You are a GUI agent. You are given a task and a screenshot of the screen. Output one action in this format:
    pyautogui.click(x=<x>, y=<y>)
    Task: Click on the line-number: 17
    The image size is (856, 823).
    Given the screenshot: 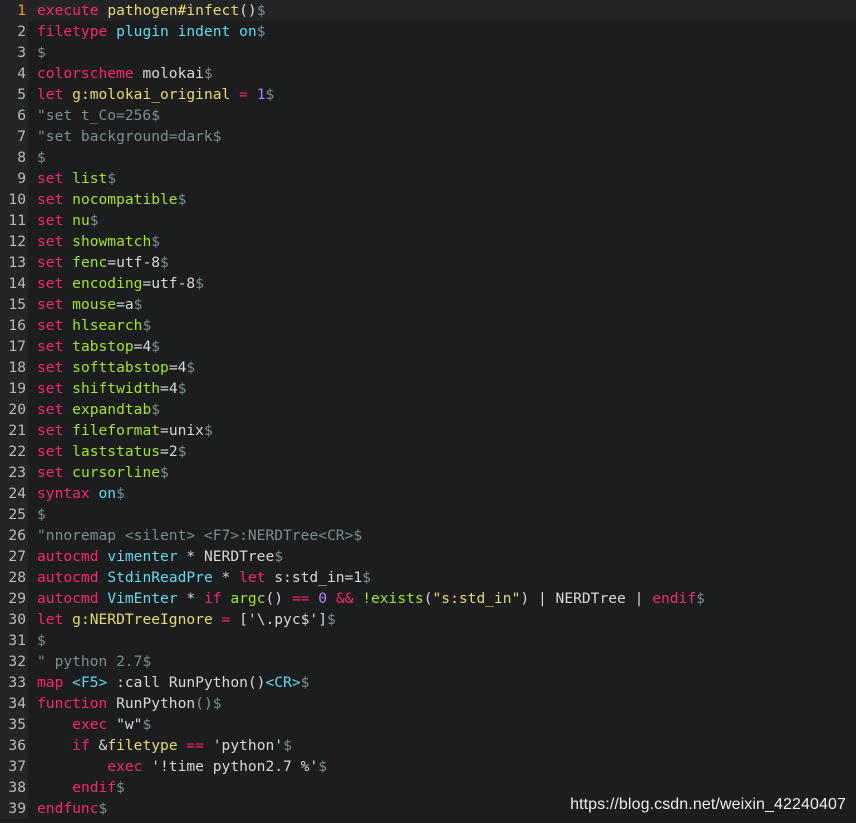 What is the action you would take?
    pyautogui.click(x=14, y=346)
    